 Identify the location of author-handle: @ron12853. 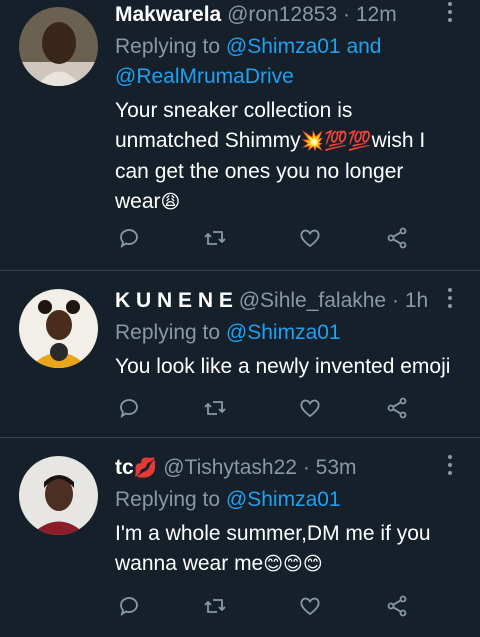
(282, 14).